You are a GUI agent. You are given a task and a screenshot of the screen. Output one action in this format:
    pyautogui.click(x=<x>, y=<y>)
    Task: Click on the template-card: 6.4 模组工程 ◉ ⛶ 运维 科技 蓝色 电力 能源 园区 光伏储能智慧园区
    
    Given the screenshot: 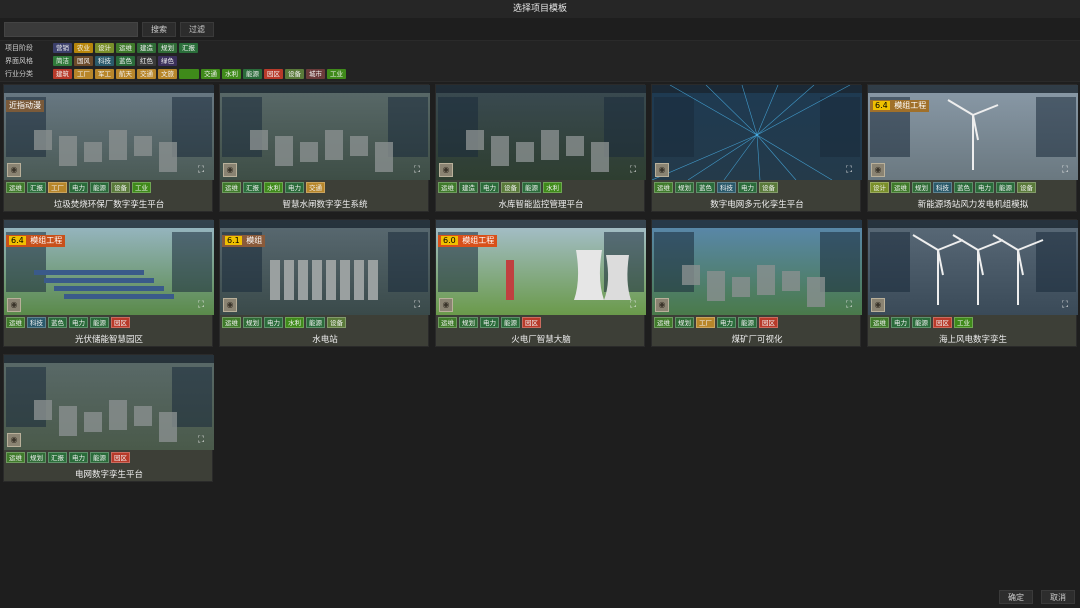 What is the action you would take?
    pyautogui.click(x=108, y=283)
    